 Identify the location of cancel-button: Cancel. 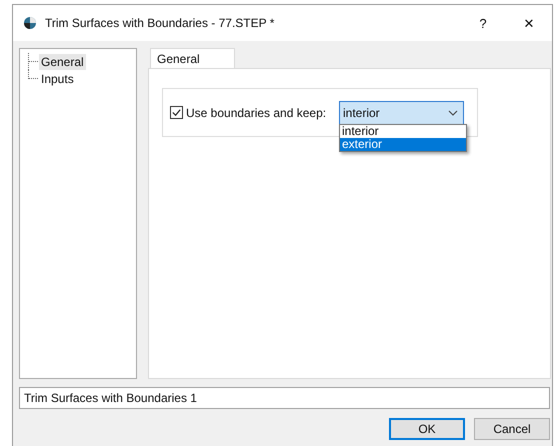
(512, 429).